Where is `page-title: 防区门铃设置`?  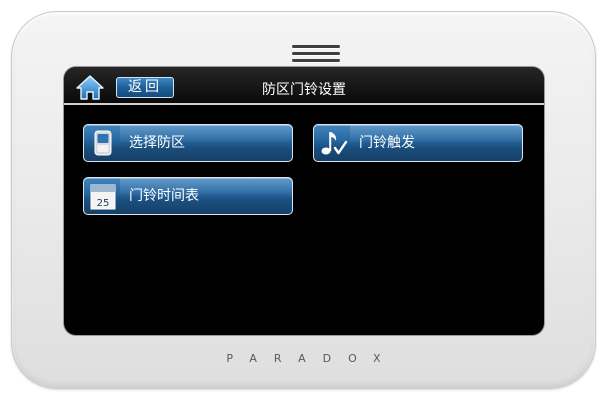
page-title: 防区门铃设置 is located at coordinates (304, 90).